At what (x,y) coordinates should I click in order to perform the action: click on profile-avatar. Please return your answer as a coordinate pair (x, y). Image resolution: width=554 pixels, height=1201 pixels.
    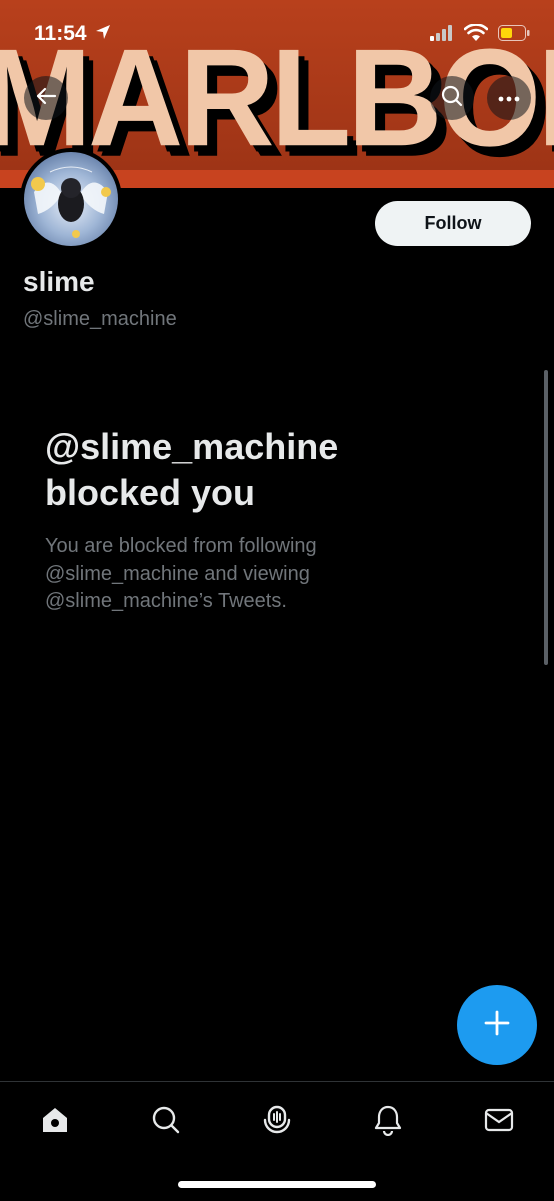
    Looking at the image, I should click on (71, 199).